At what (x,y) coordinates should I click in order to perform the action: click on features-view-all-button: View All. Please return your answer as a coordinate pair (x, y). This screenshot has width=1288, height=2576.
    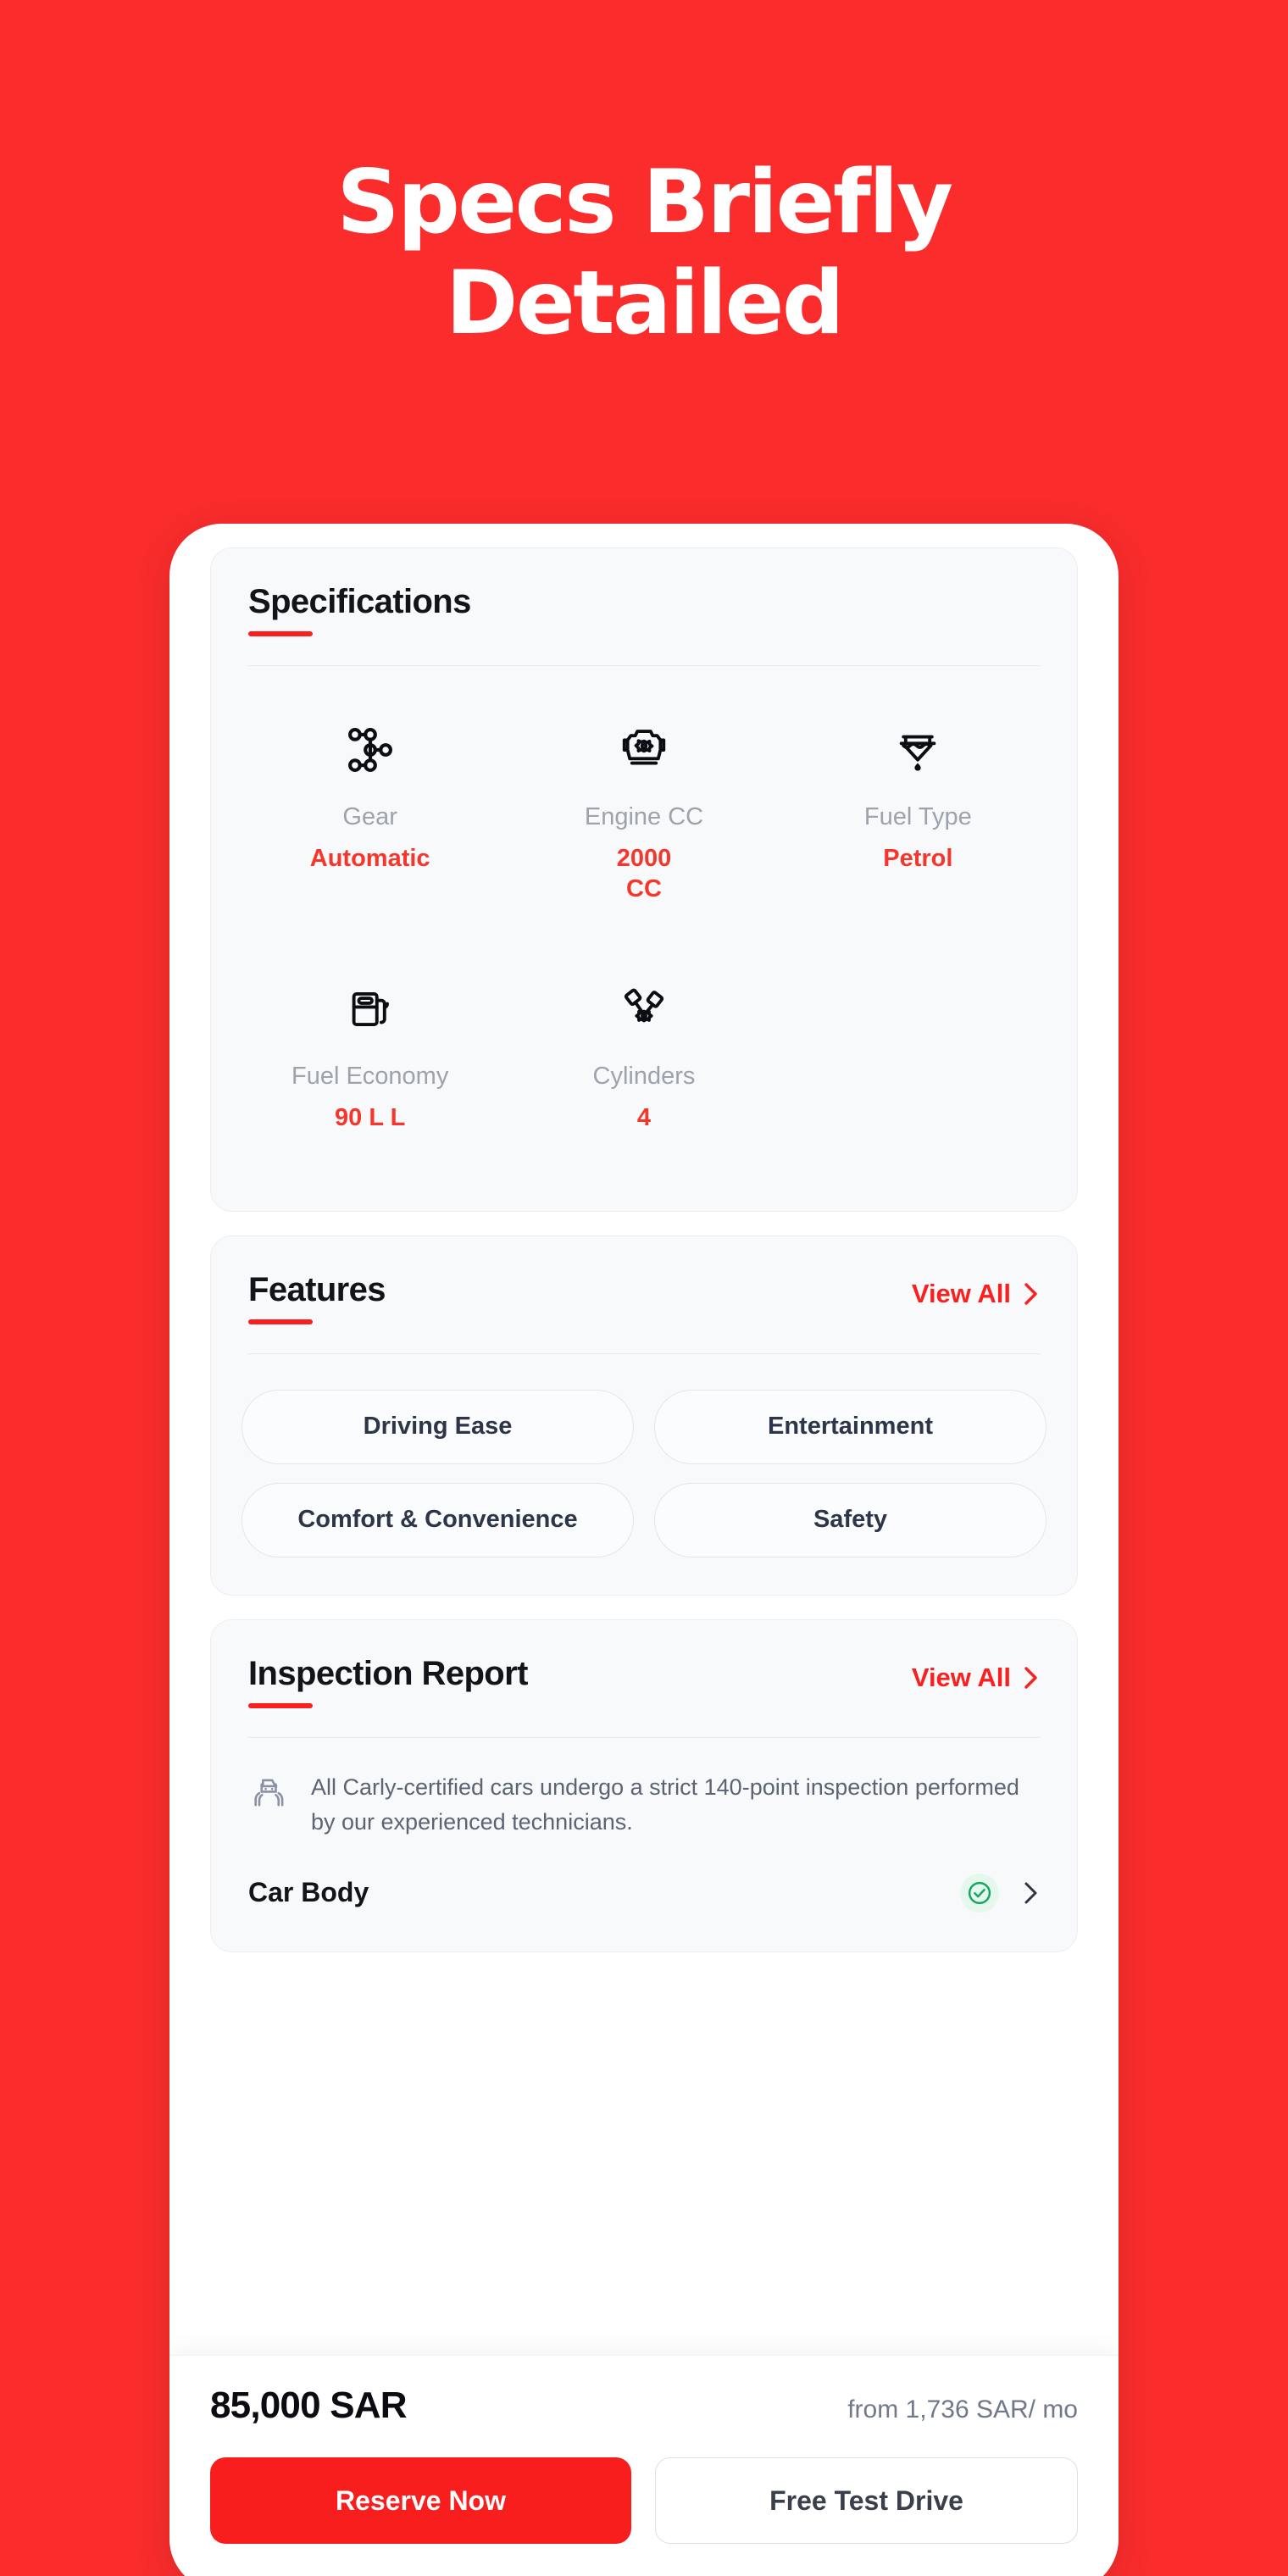
    Looking at the image, I should click on (976, 1290).